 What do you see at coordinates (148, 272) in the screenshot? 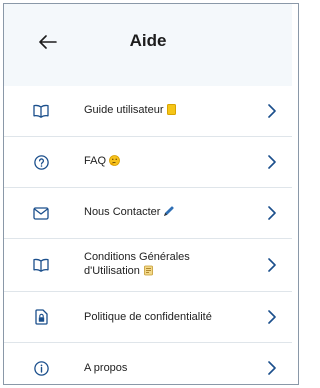
I see `scroll-emoji` at bounding box center [148, 272].